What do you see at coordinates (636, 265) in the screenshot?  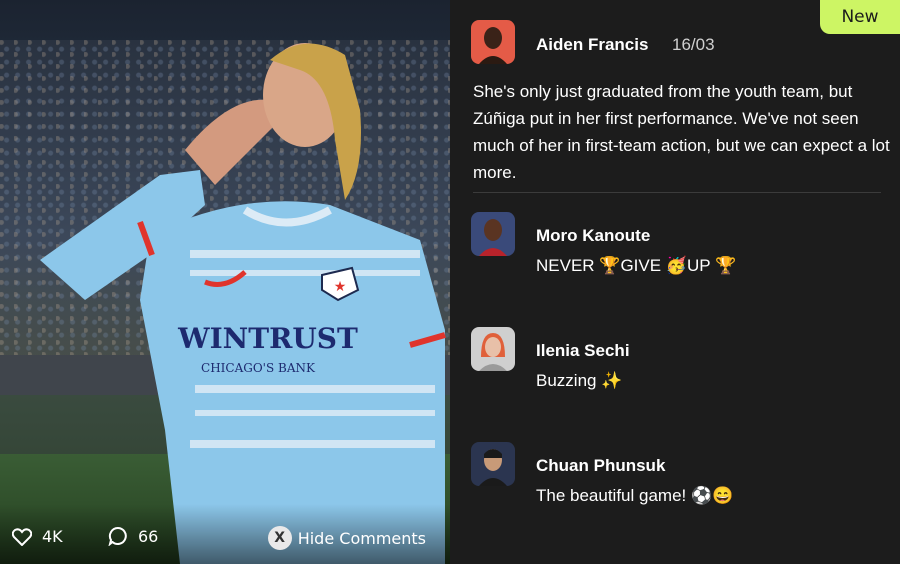 I see `comment-text: NEVER 🏆GIVE 🥳UP 🏆` at bounding box center [636, 265].